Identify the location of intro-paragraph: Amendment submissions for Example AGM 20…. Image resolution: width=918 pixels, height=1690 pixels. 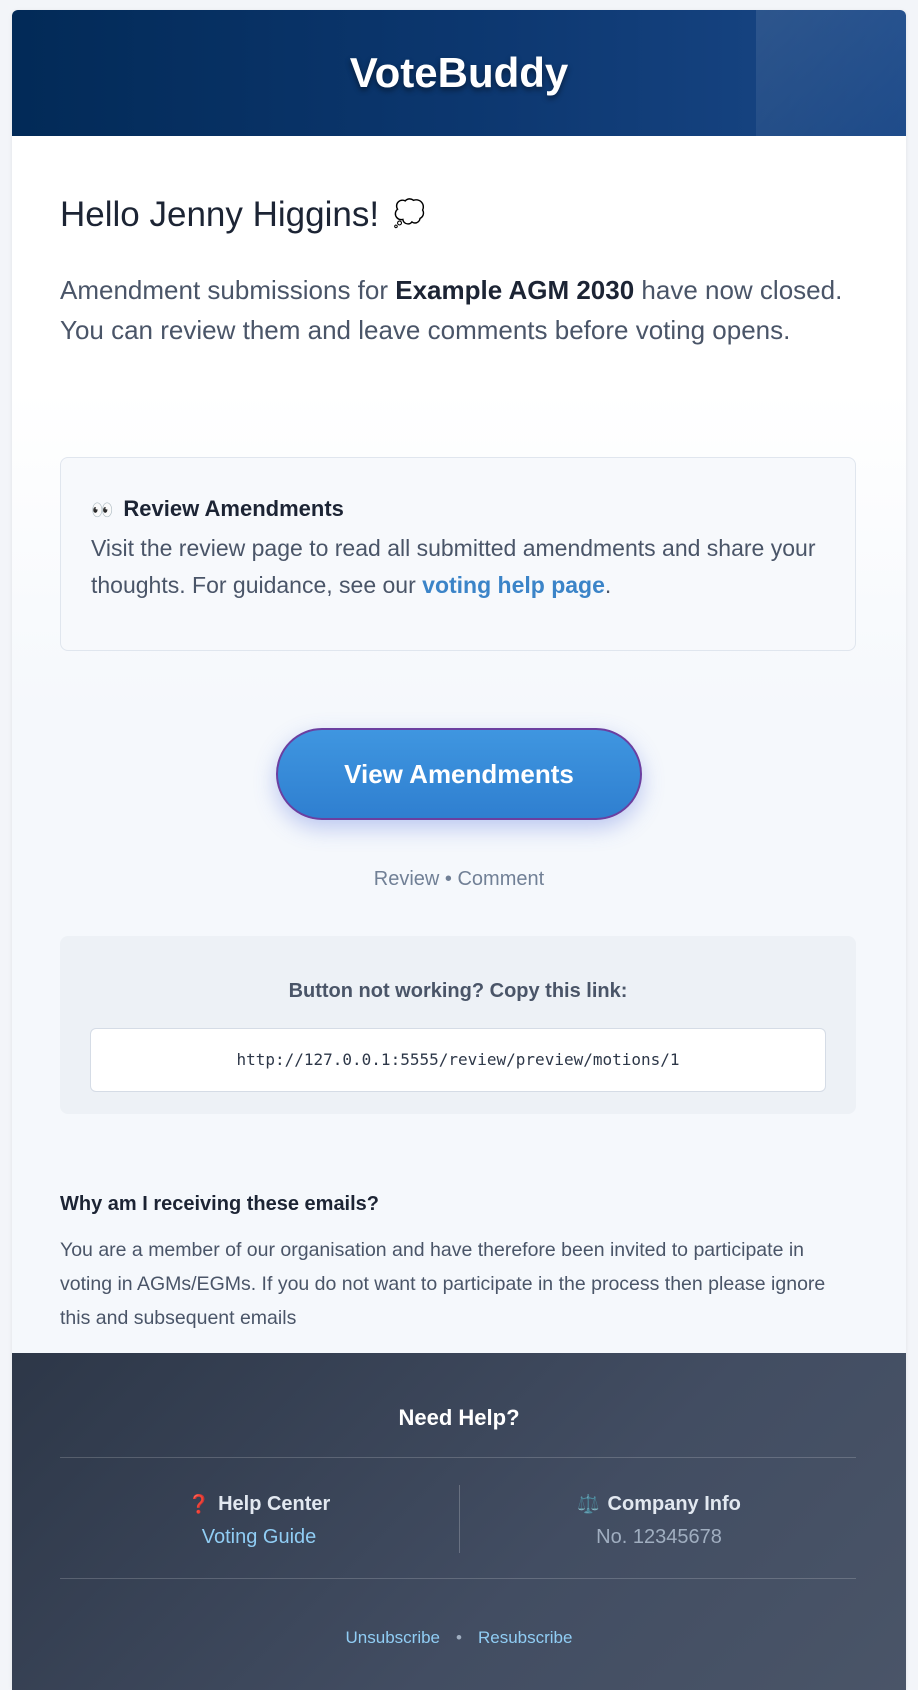
(460, 310).